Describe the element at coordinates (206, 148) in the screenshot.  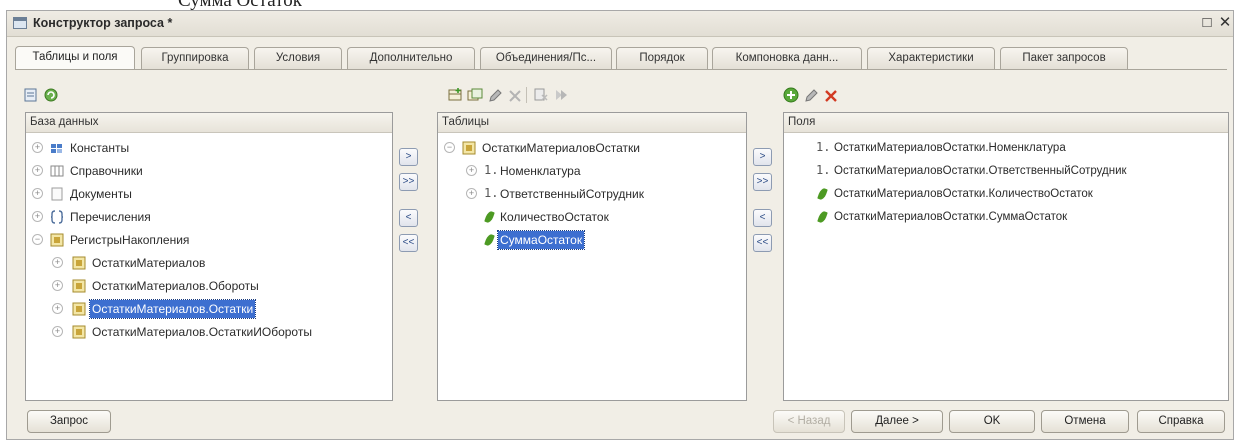
I see `tree-item-constants: + Константы` at that location.